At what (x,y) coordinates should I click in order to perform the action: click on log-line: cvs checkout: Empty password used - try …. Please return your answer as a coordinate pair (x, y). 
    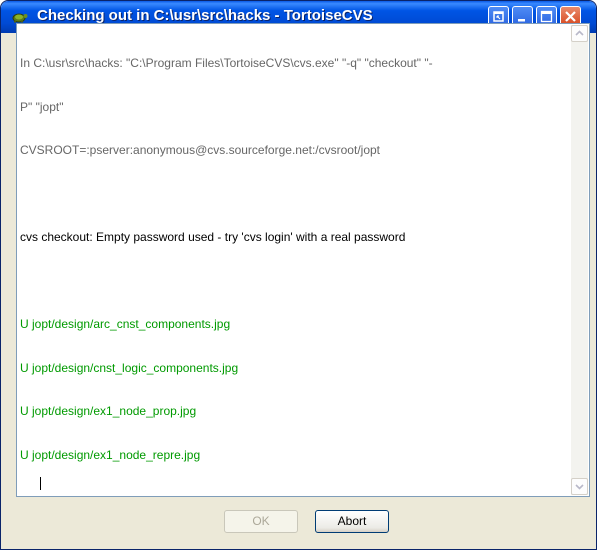
    Looking at the image, I should click on (213, 237).